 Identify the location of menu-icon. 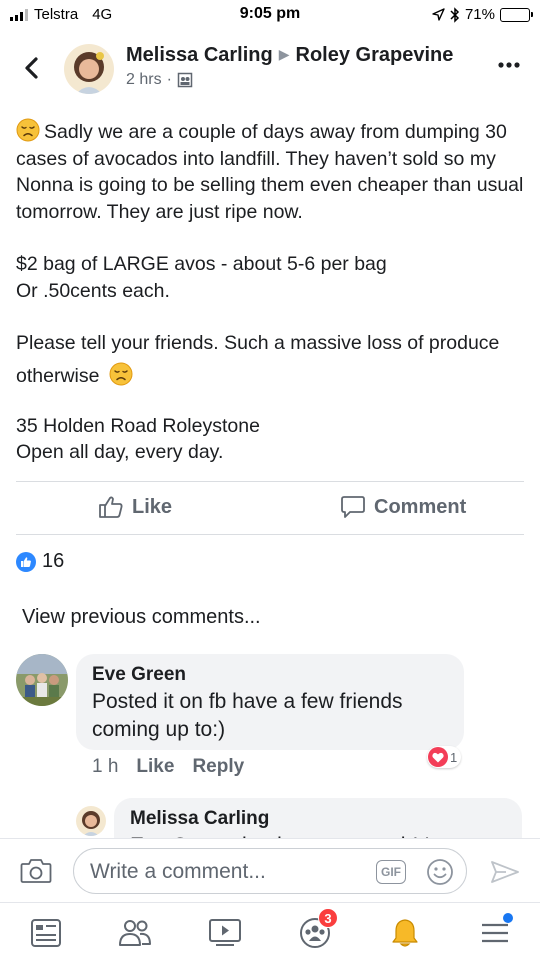
(495, 933).